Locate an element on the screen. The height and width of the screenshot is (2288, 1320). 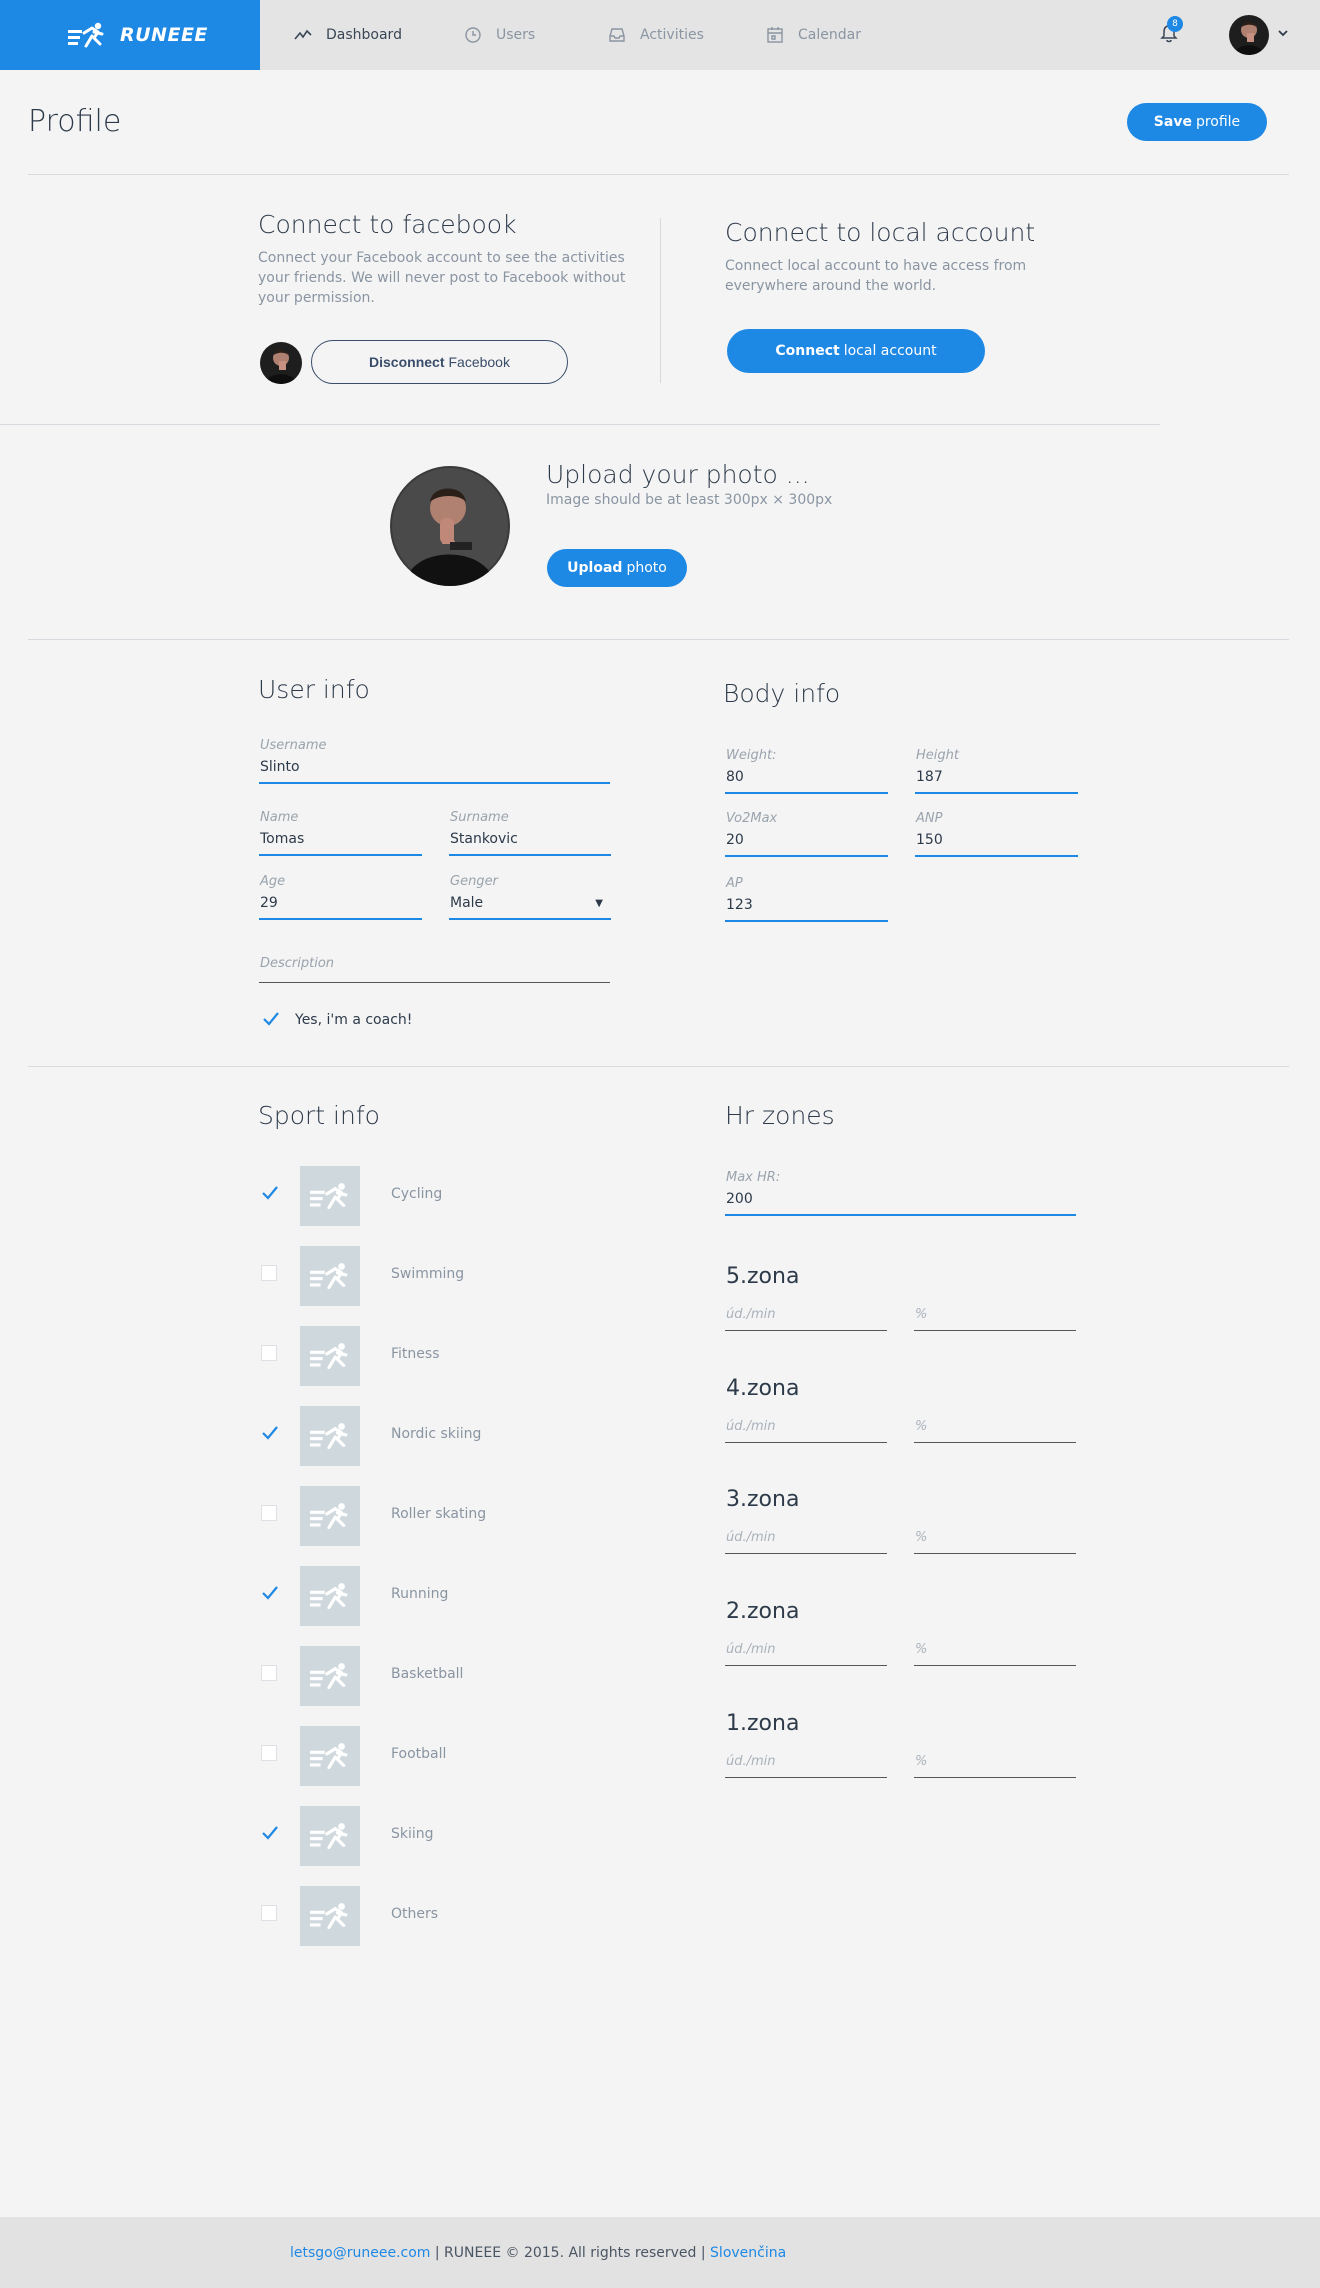
upload-bold: Upload is located at coordinates (595, 568).